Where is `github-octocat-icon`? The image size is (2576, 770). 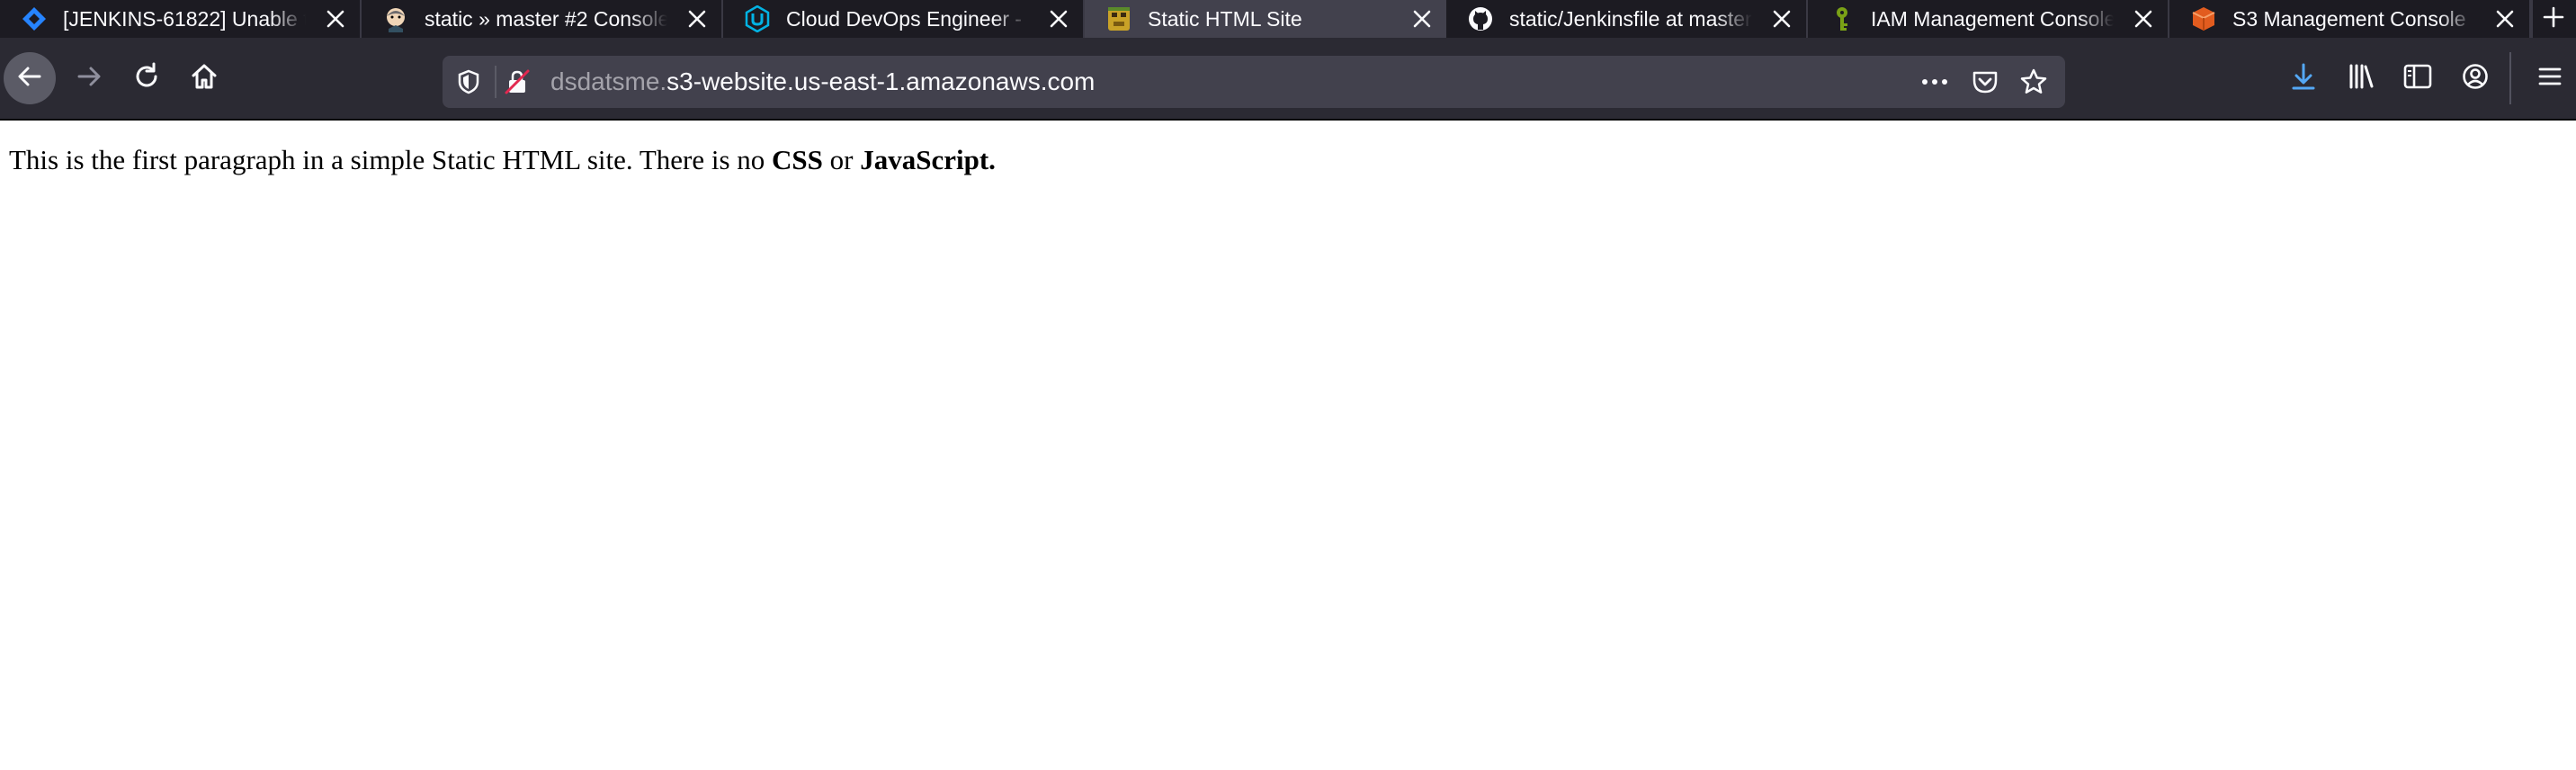 github-octocat-icon is located at coordinates (1480, 18).